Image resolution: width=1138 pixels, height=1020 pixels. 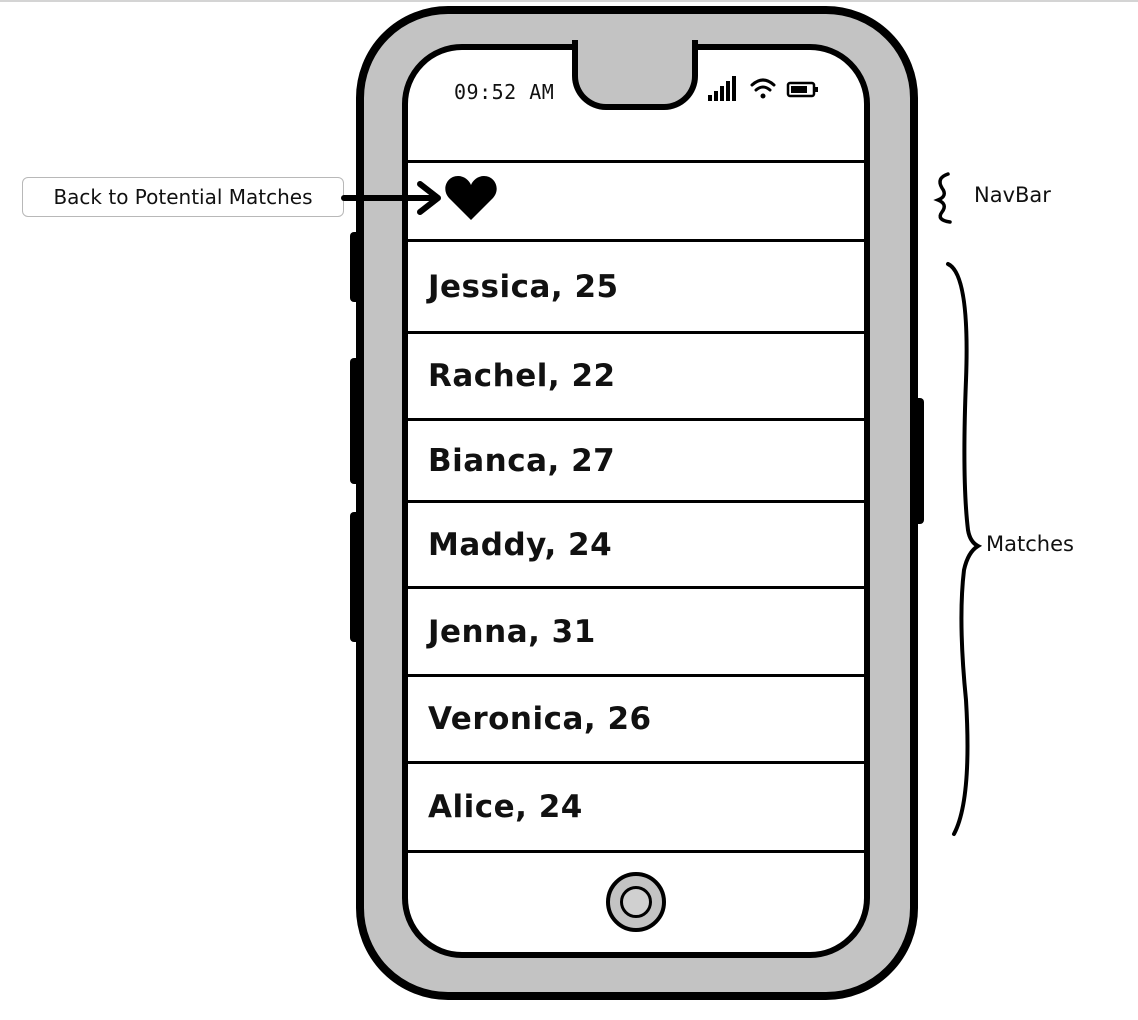 What do you see at coordinates (520, 544) in the screenshot?
I see `match-name: Maddy, 24` at bounding box center [520, 544].